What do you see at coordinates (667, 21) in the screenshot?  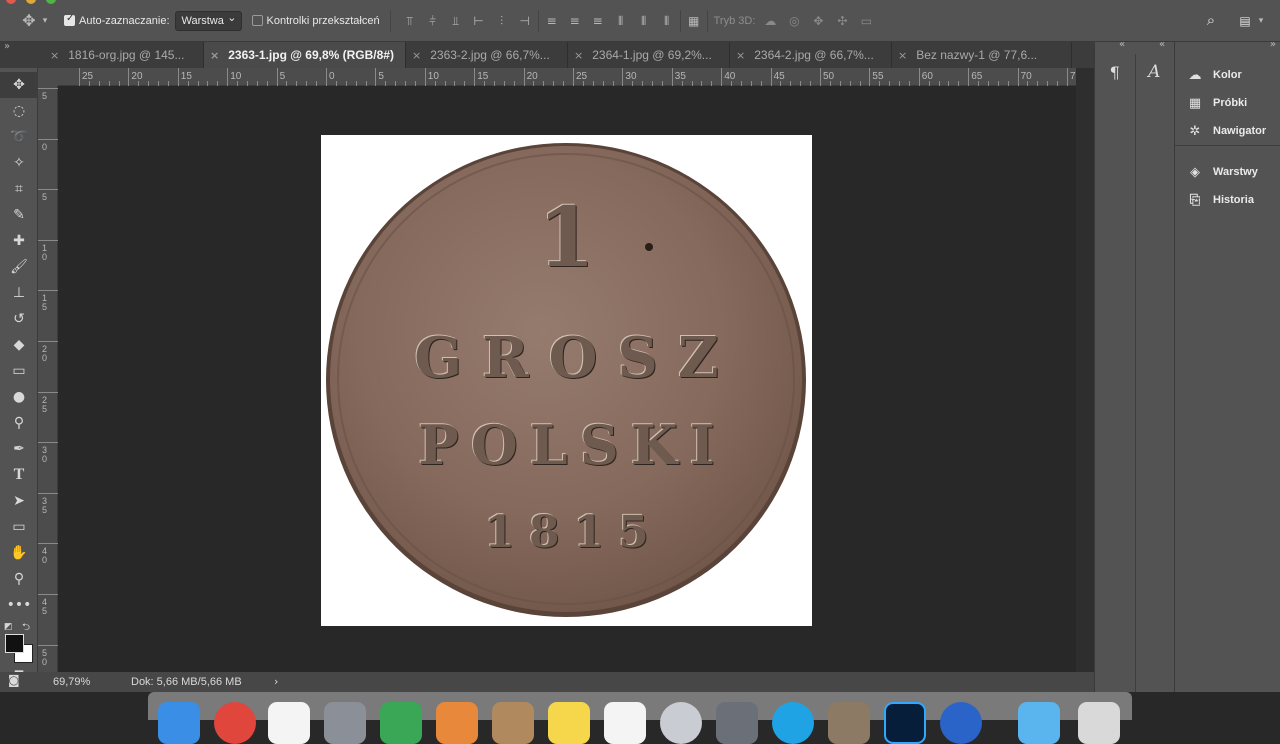 I see `distribute-right-icon: ⫴` at bounding box center [667, 21].